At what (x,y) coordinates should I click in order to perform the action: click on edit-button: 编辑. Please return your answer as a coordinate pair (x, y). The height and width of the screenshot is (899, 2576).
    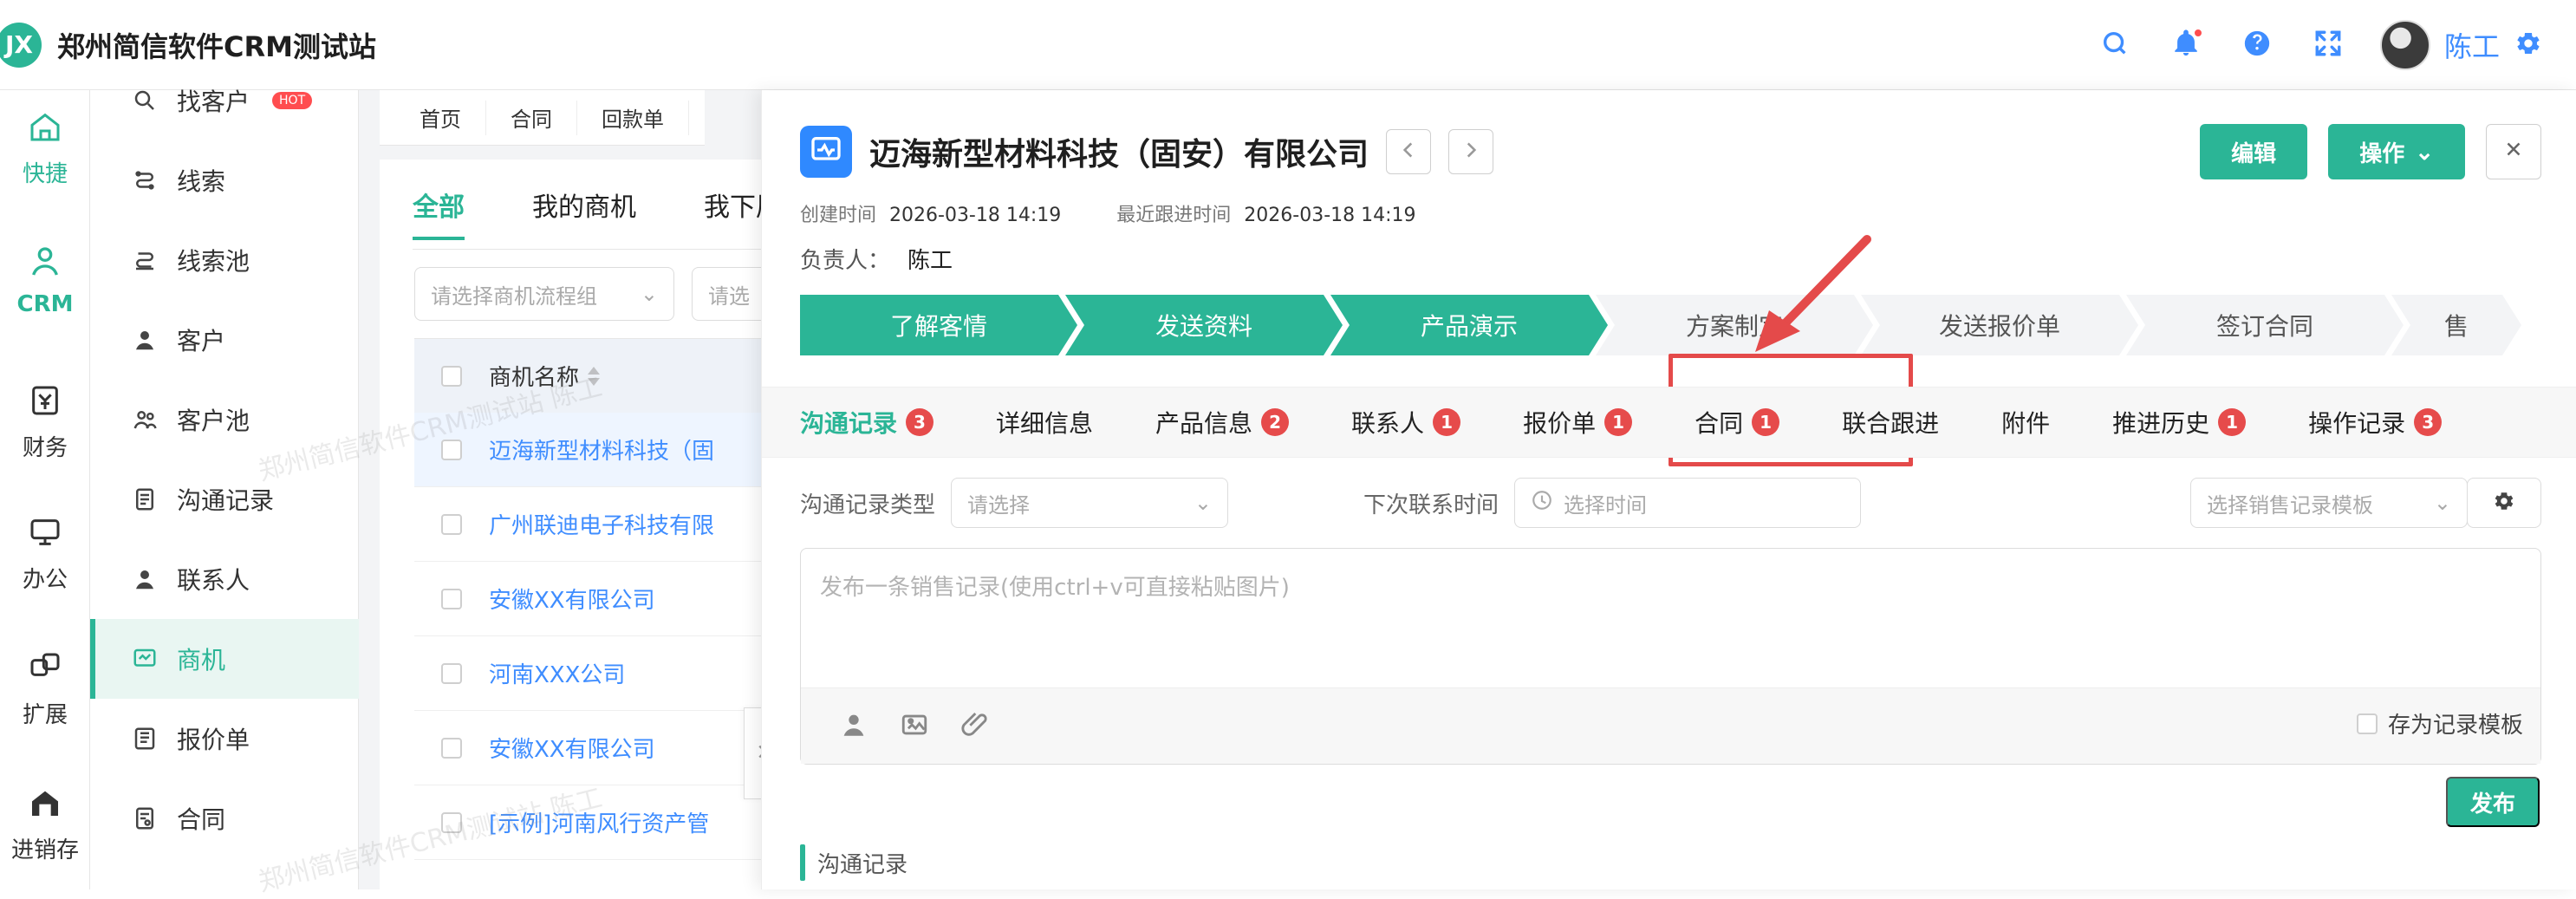
    Looking at the image, I should click on (2254, 151).